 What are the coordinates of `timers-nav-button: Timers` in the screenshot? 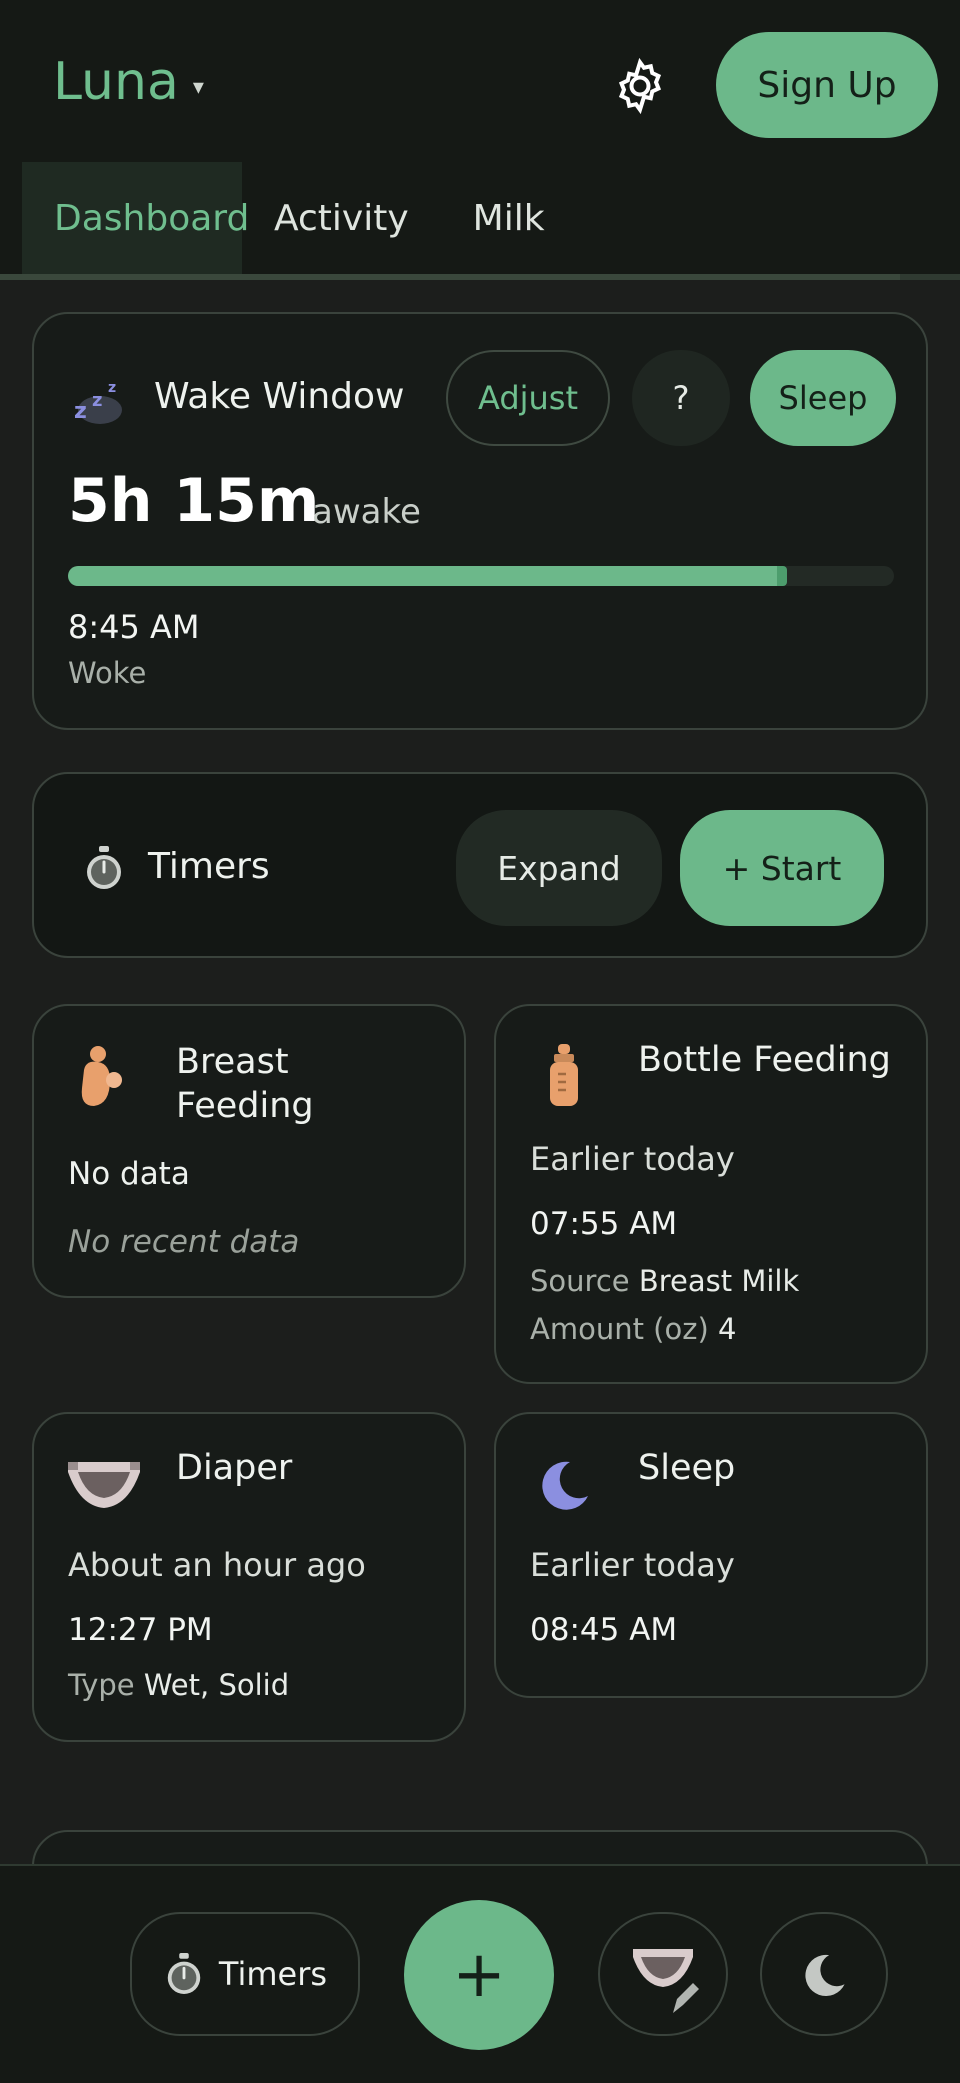 It's located at (245, 1974).